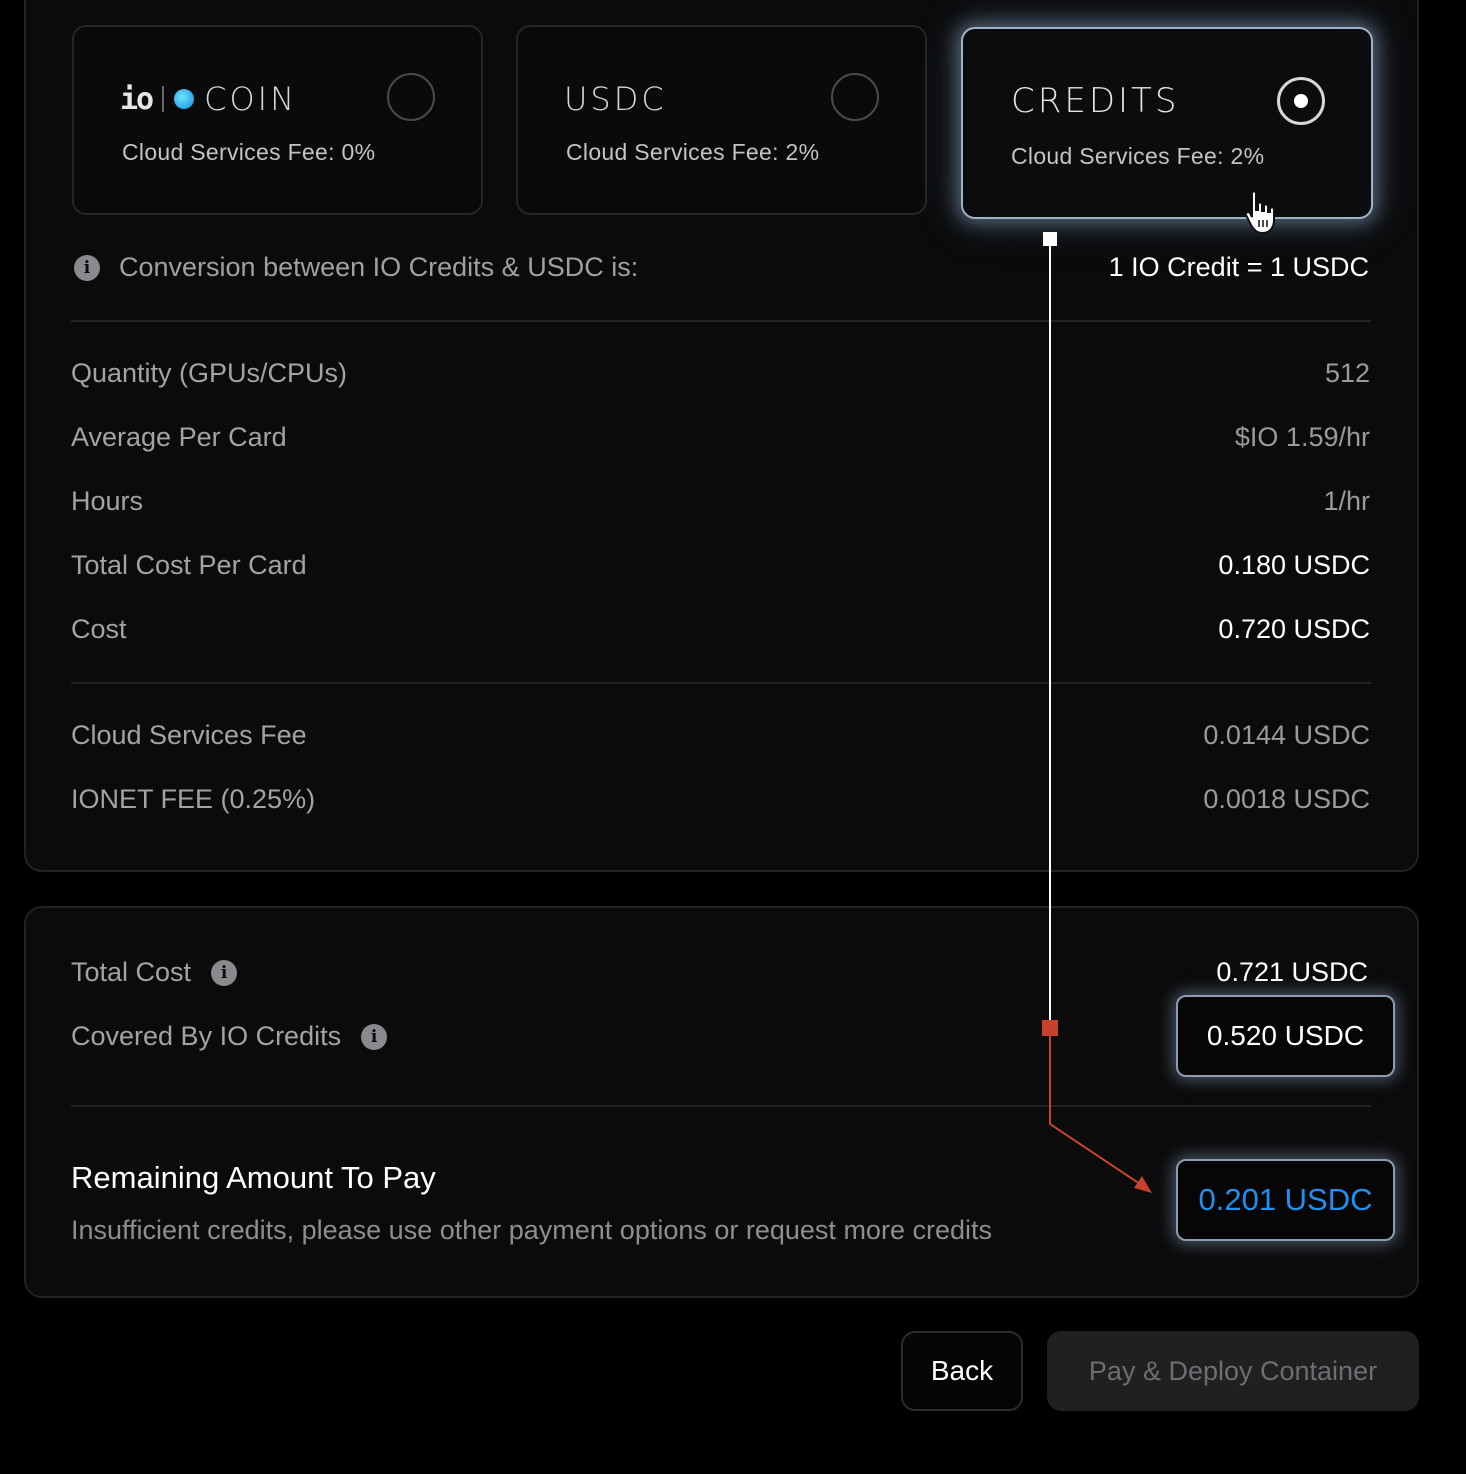 Image resolution: width=1466 pixels, height=1474 pixels. I want to click on brand-separator, so click(163, 99).